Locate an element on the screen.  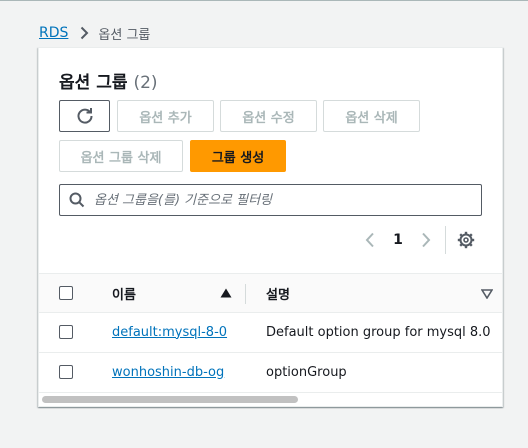
filter-search-box is located at coordinates (270, 200).